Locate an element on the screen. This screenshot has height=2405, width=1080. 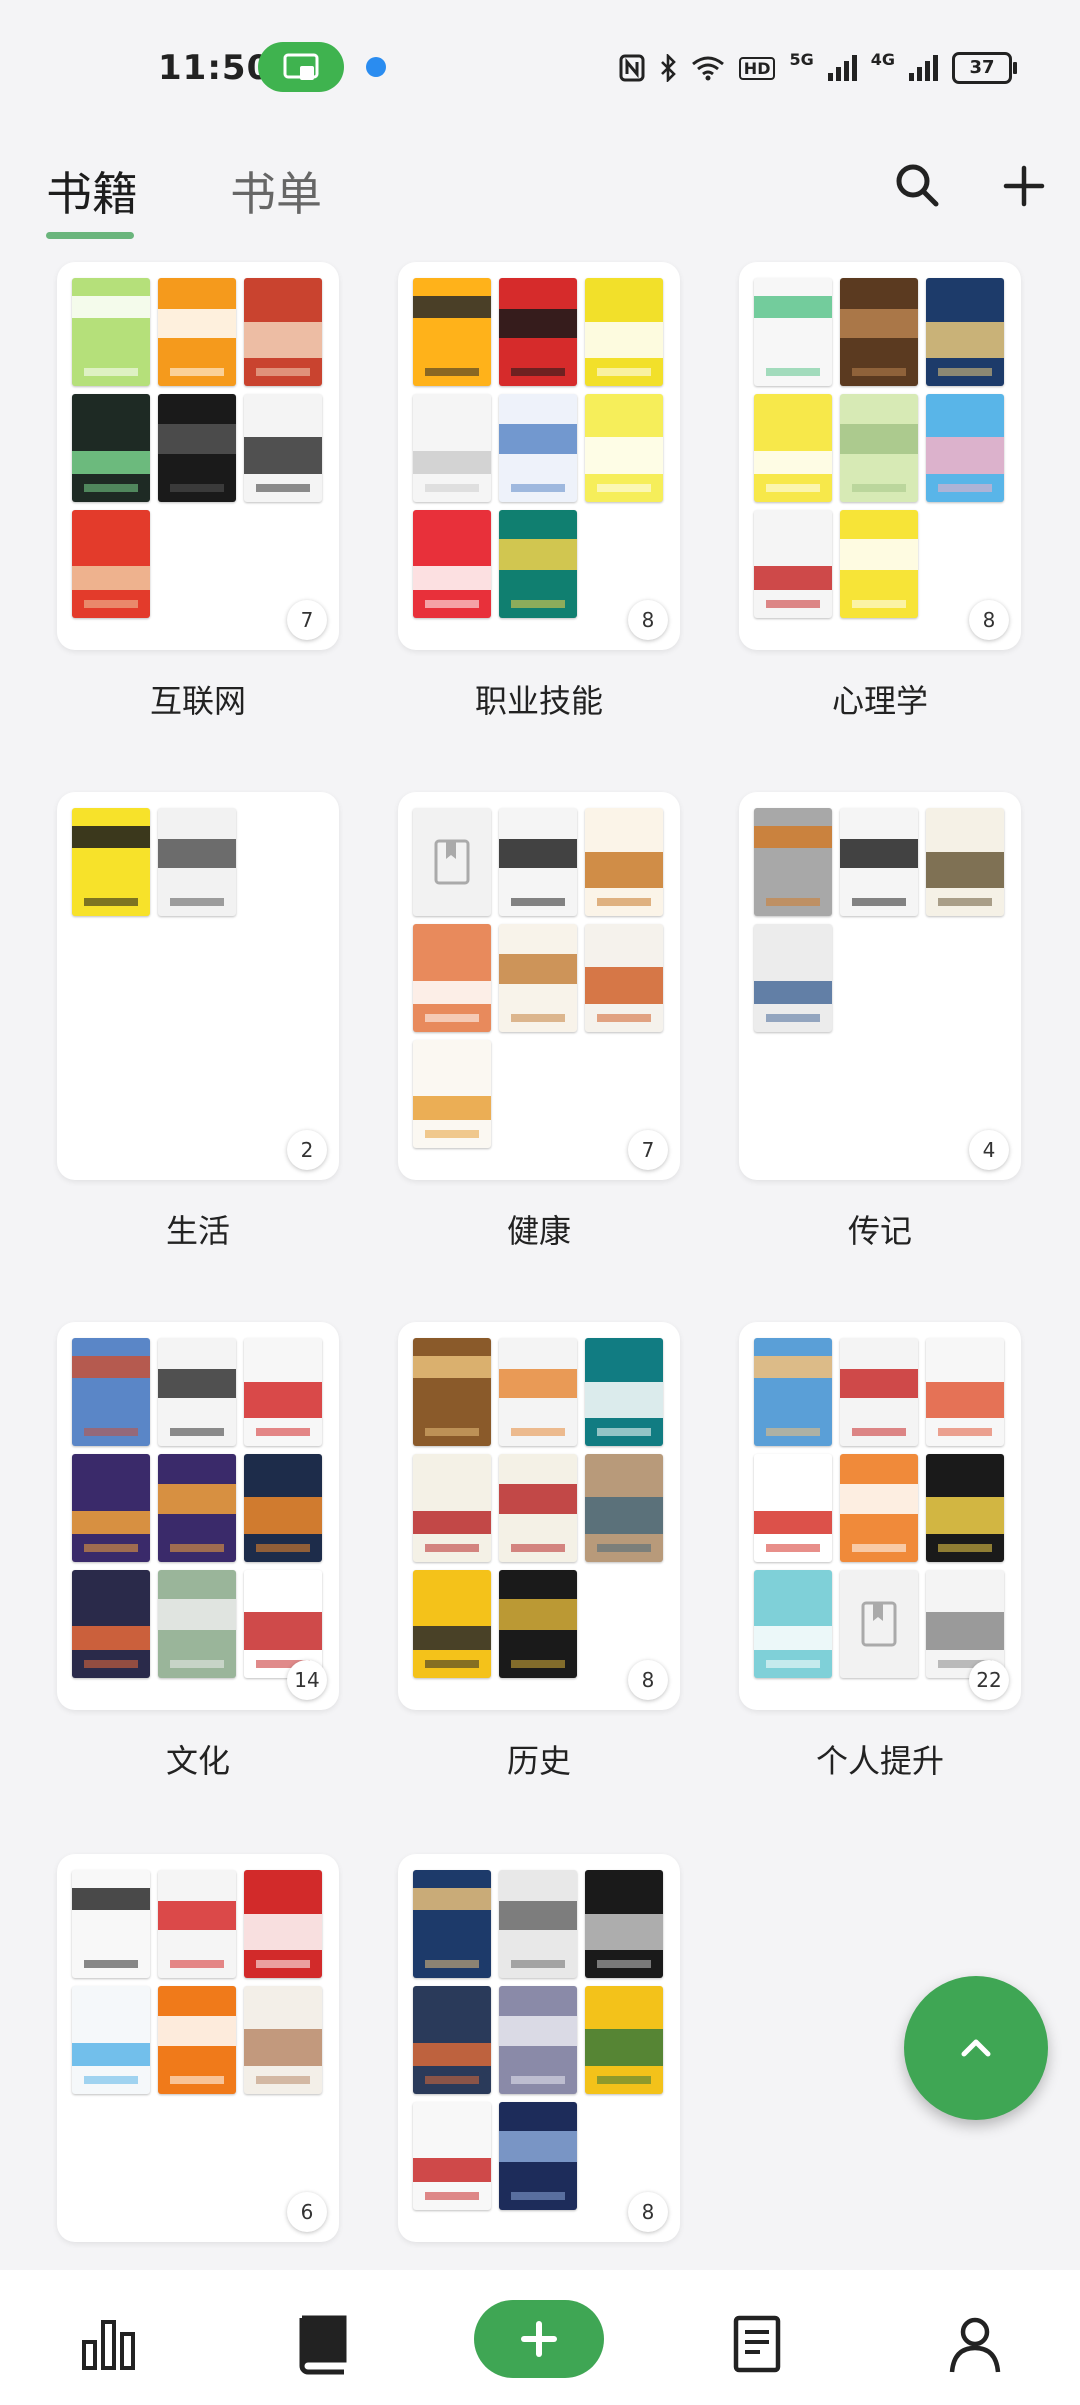
book-count-badge: 2 is located at coordinates (307, 1150).